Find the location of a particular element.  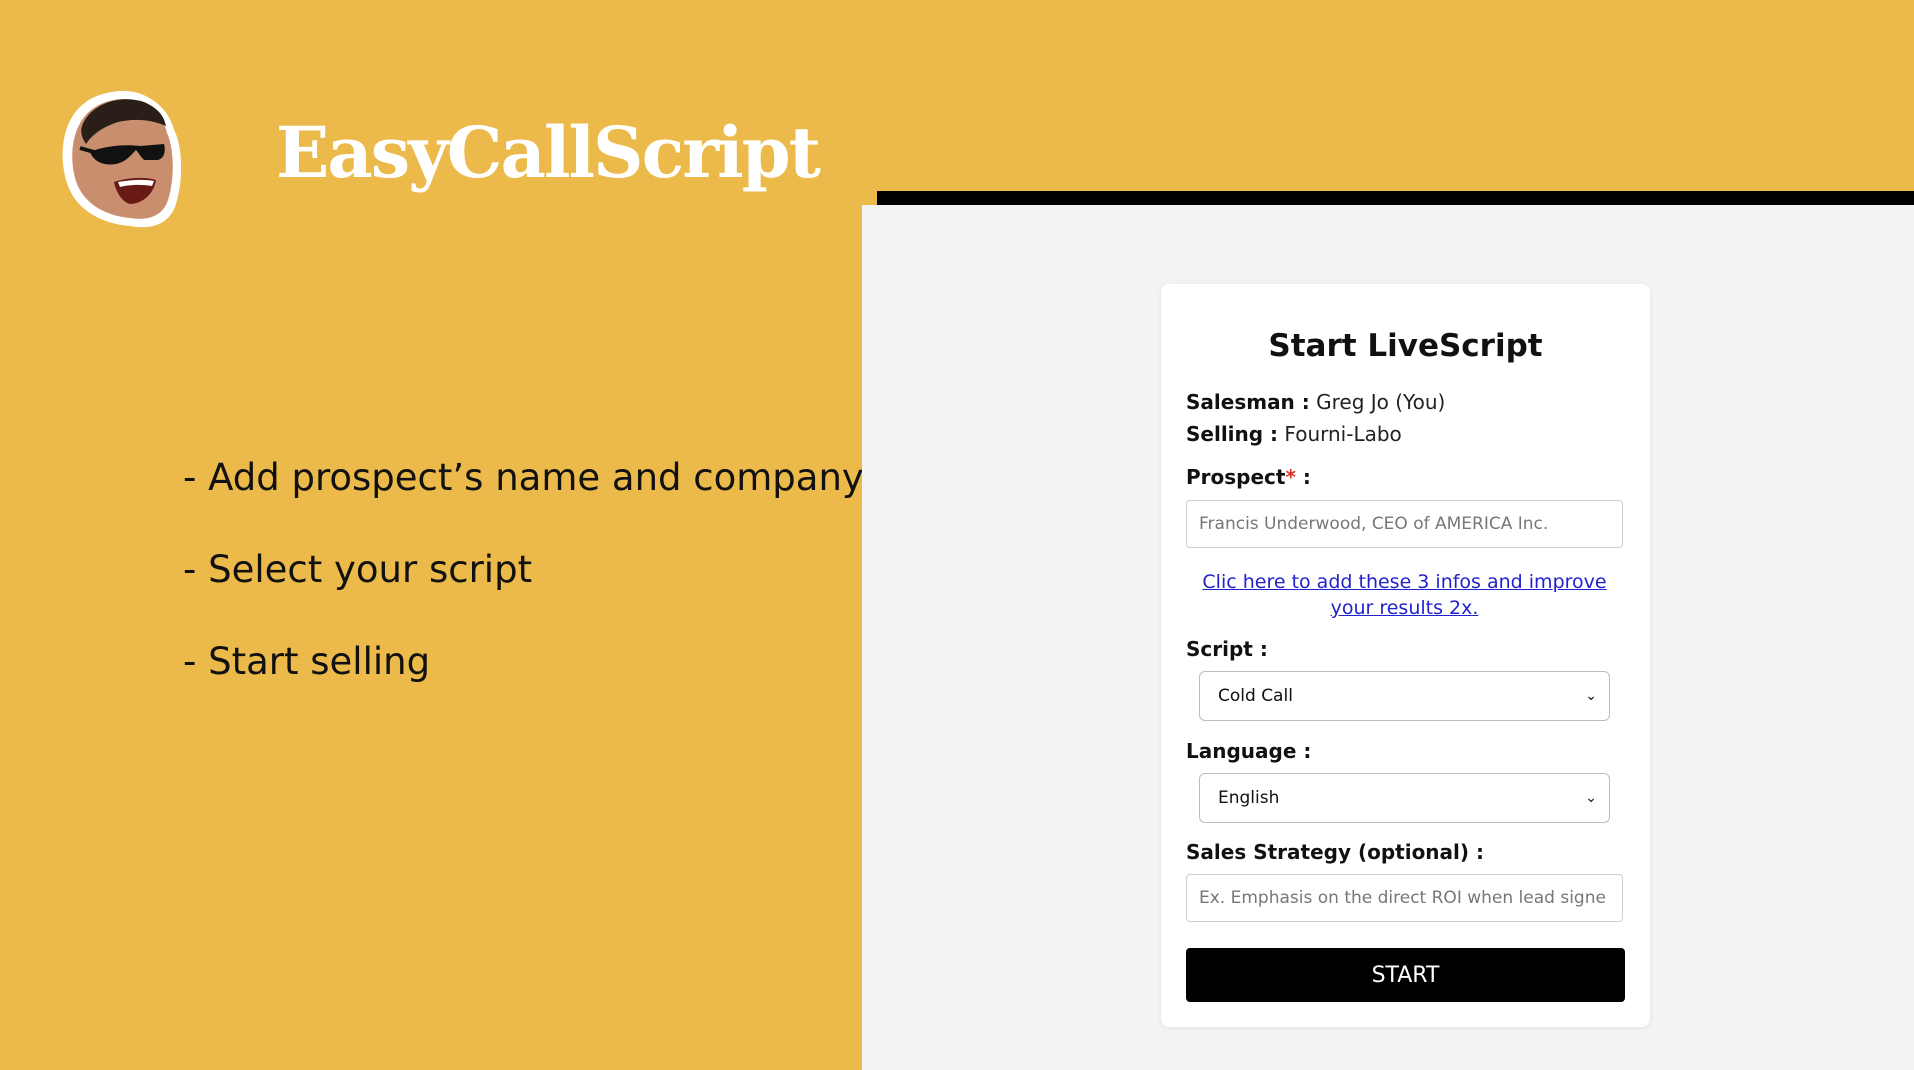

header-divider is located at coordinates (1395, 198).